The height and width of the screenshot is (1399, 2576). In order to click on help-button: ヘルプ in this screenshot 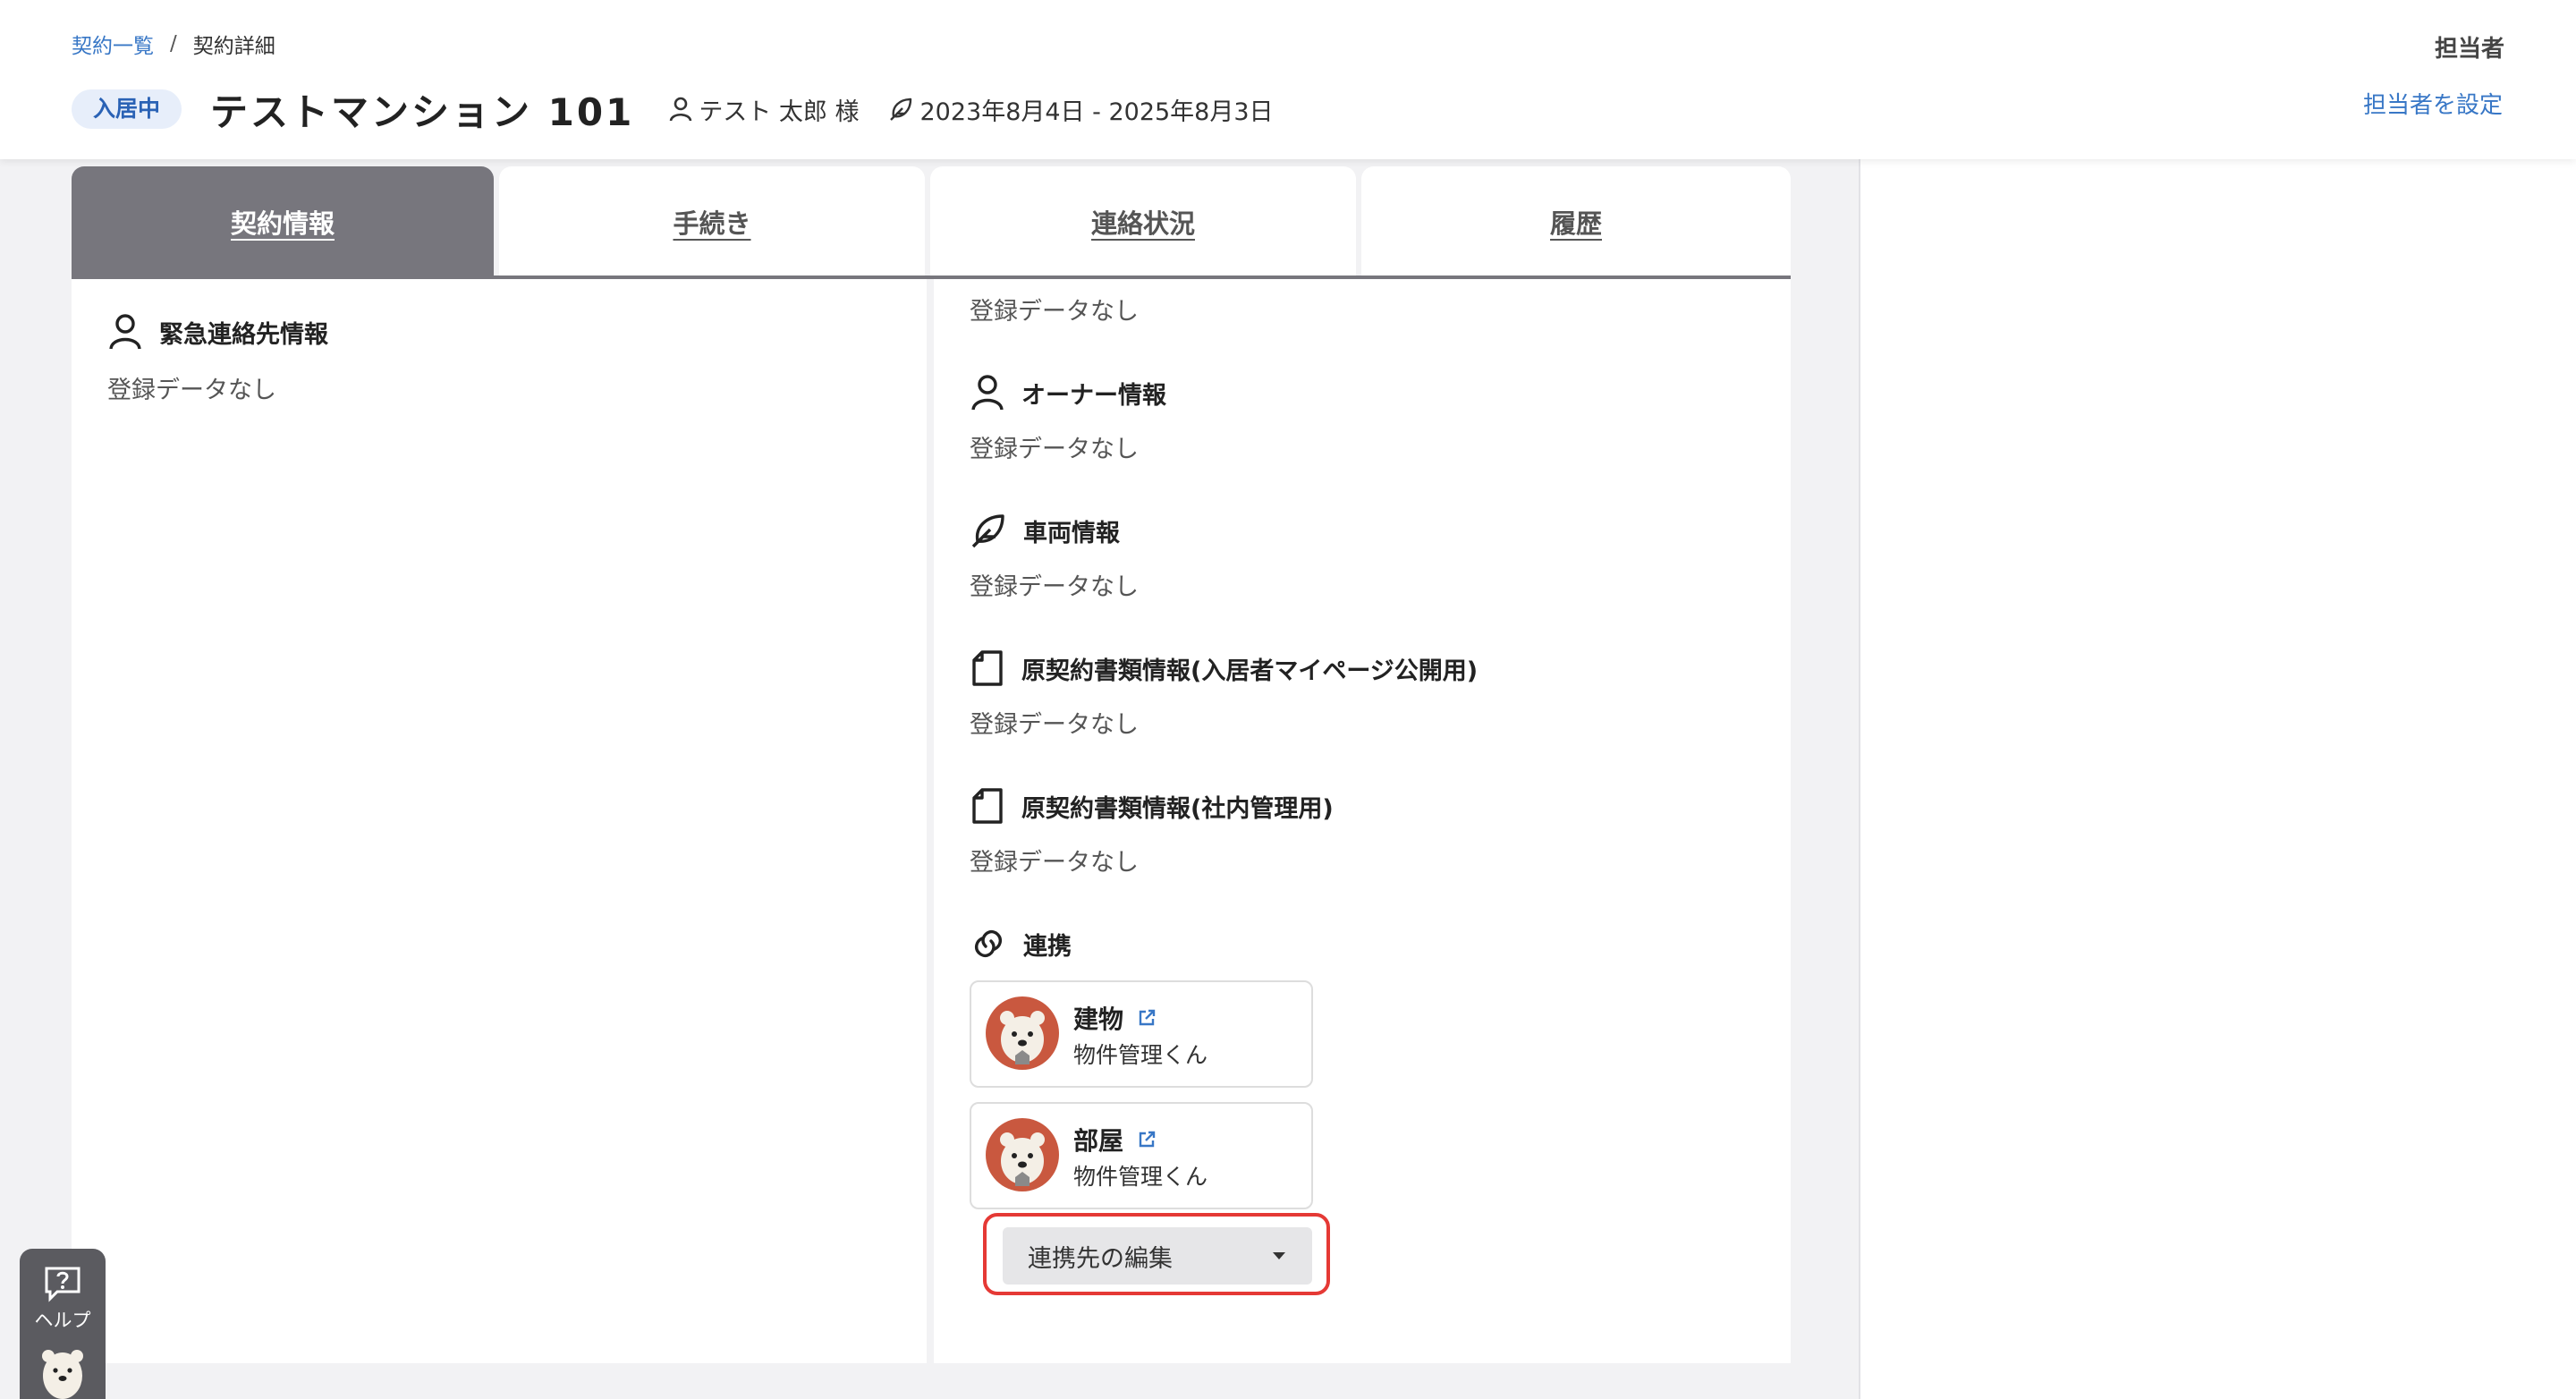, I will do `click(63, 1324)`.